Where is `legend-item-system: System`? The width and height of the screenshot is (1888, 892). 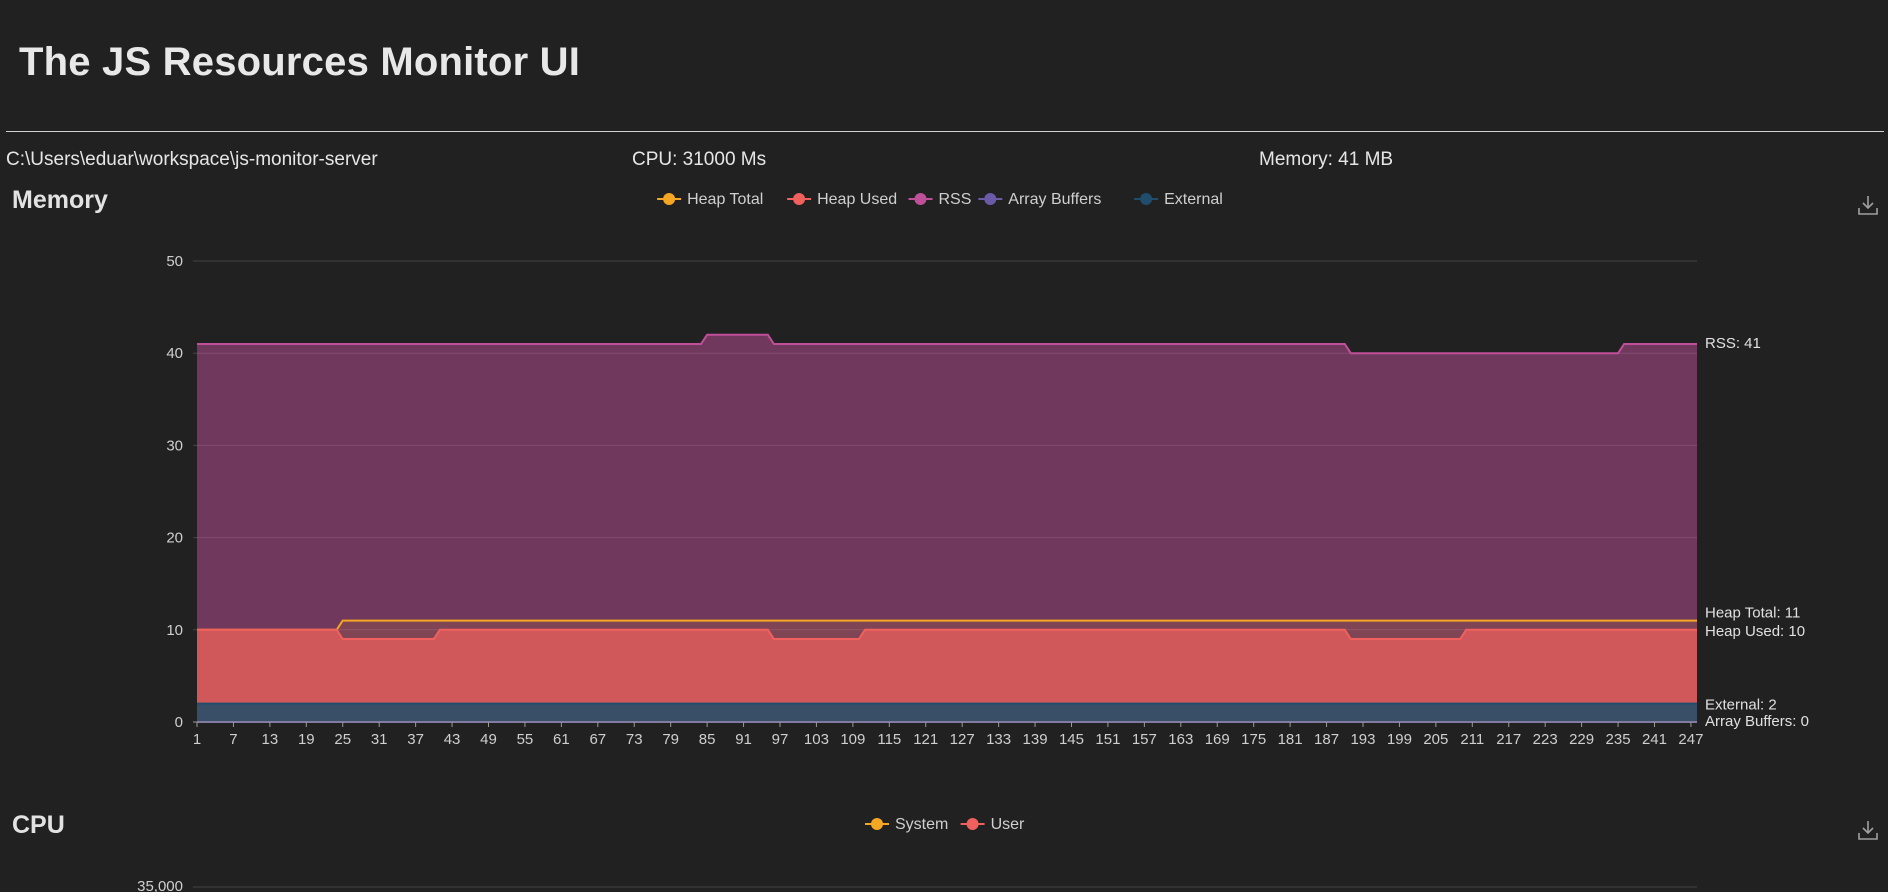 legend-item-system: System is located at coordinates (906, 824).